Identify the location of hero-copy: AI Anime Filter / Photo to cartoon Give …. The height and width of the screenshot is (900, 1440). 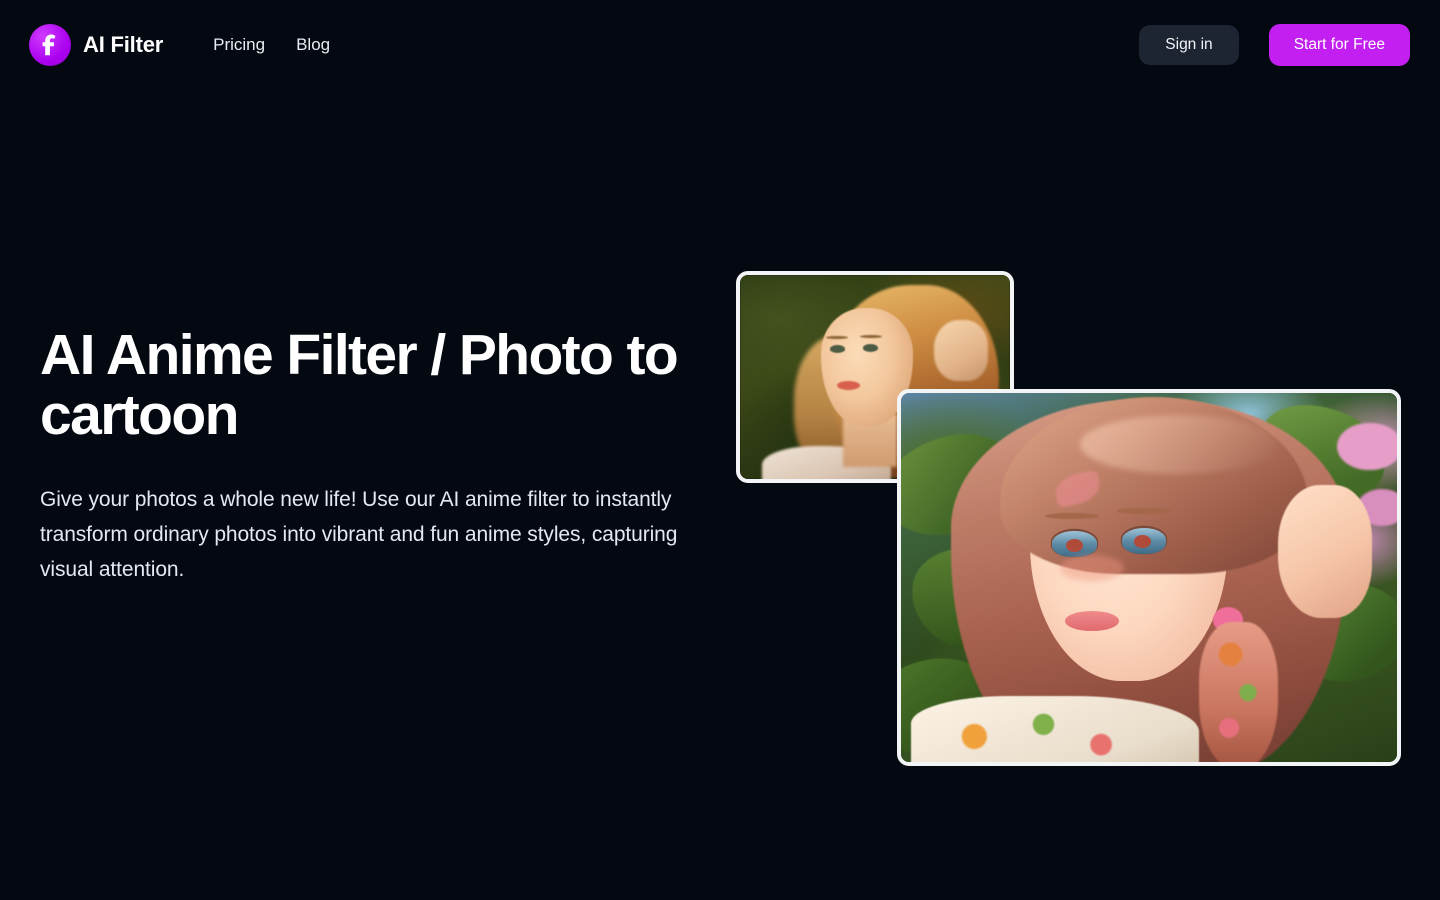
(375, 456).